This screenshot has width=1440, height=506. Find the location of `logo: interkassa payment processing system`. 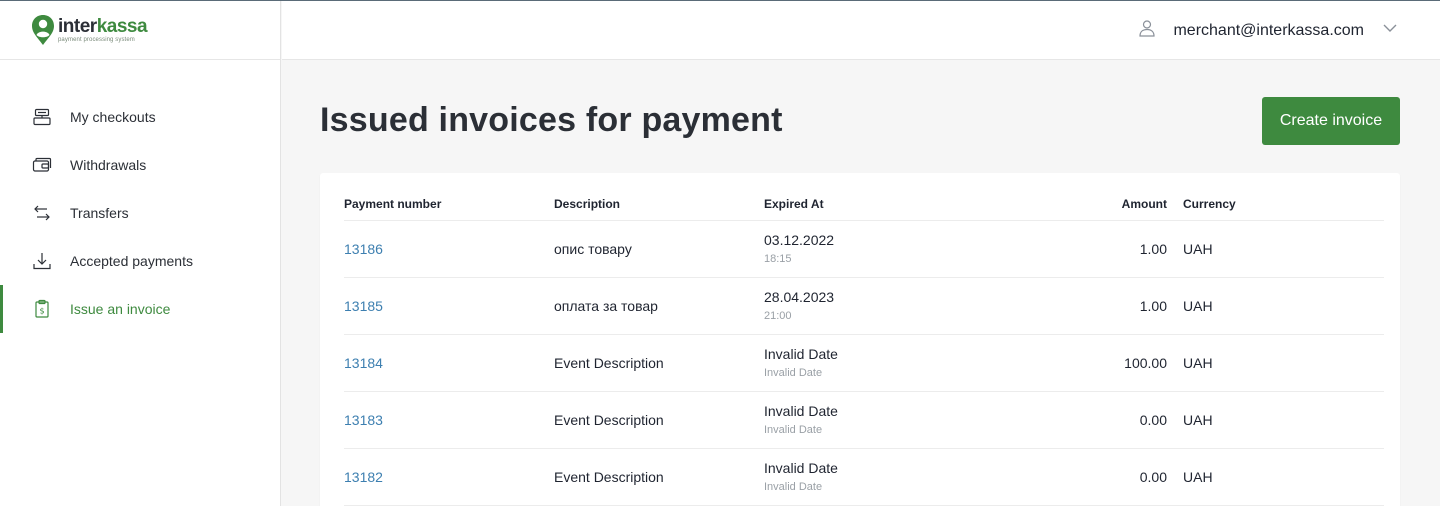

logo: interkassa payment processing system is located at coordinates (140, 30).